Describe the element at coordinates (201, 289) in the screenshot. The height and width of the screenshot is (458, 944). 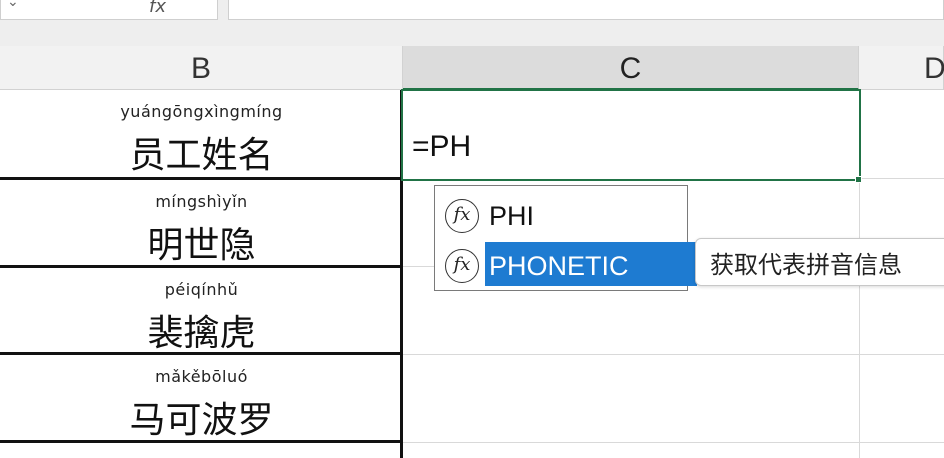
I see `pinyin-annotation: péiqínhǔ` at that location.